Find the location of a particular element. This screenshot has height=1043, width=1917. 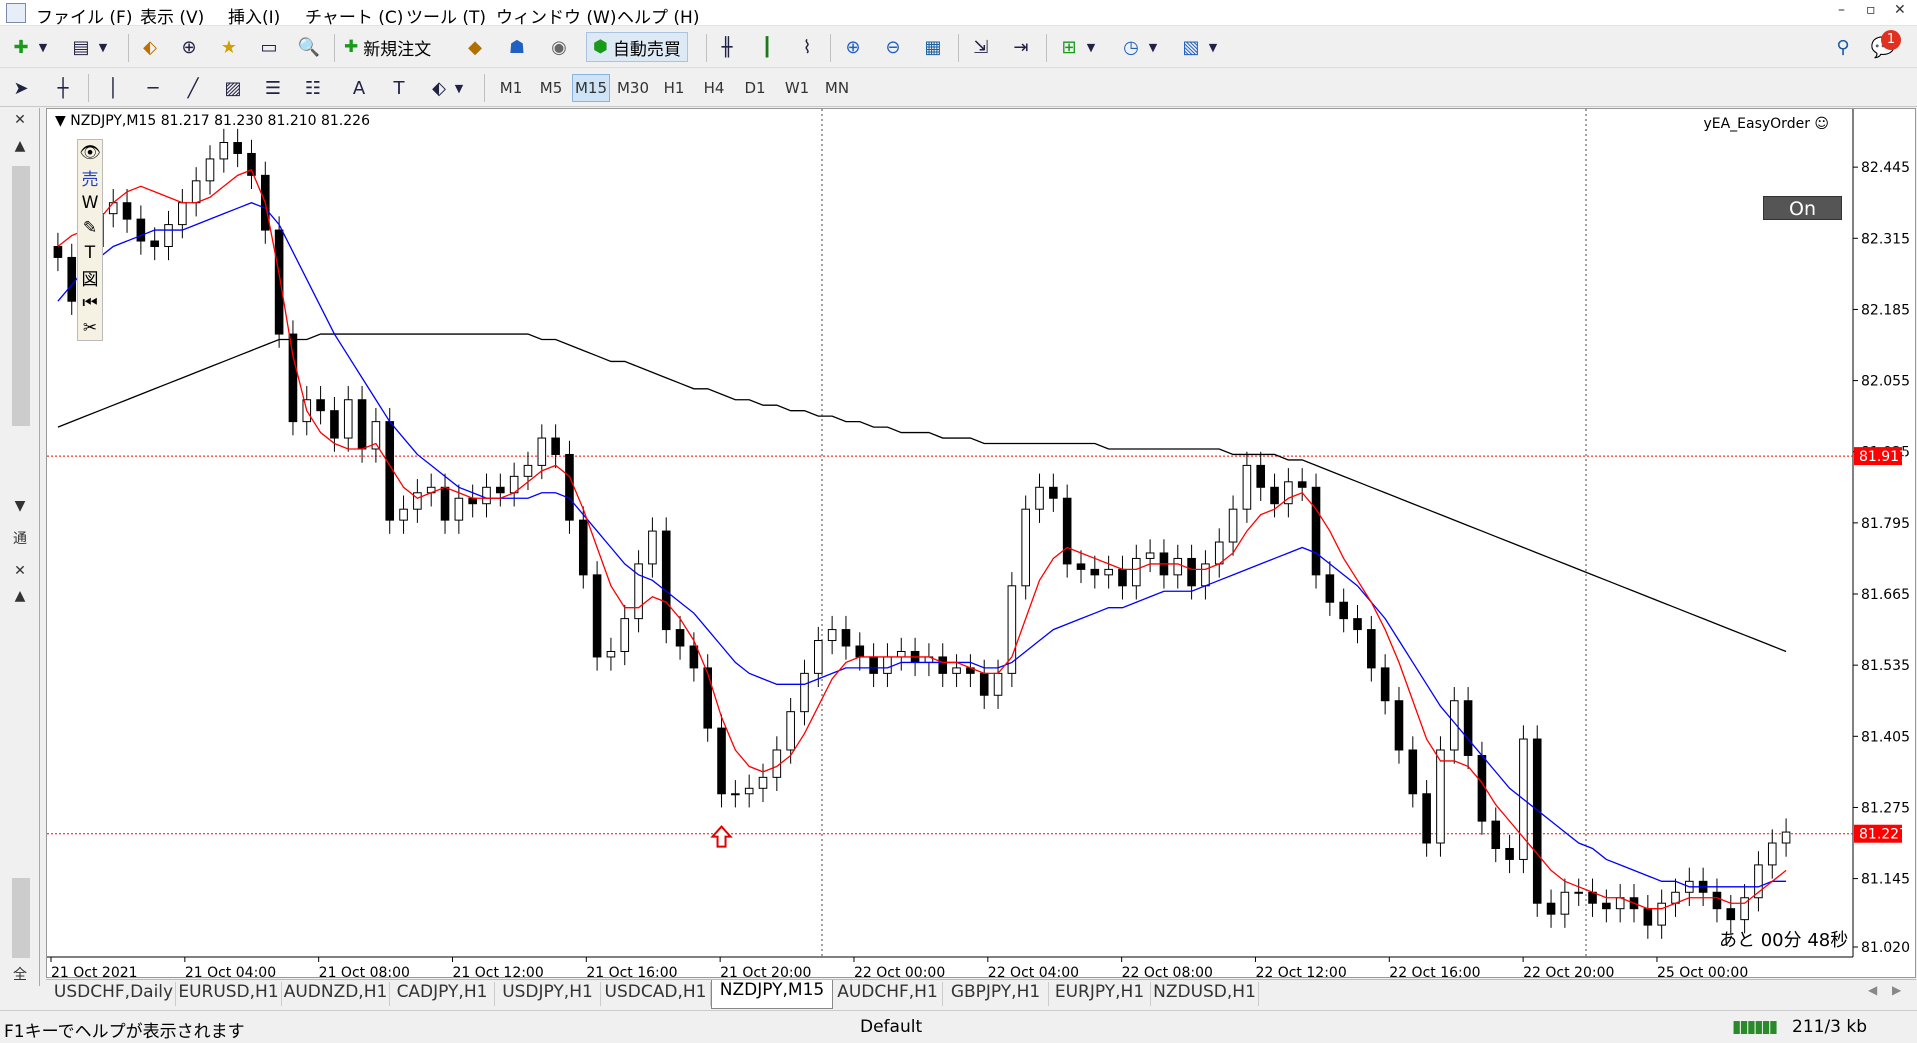

text-label-icon: T is located at coordinates (399, 88).